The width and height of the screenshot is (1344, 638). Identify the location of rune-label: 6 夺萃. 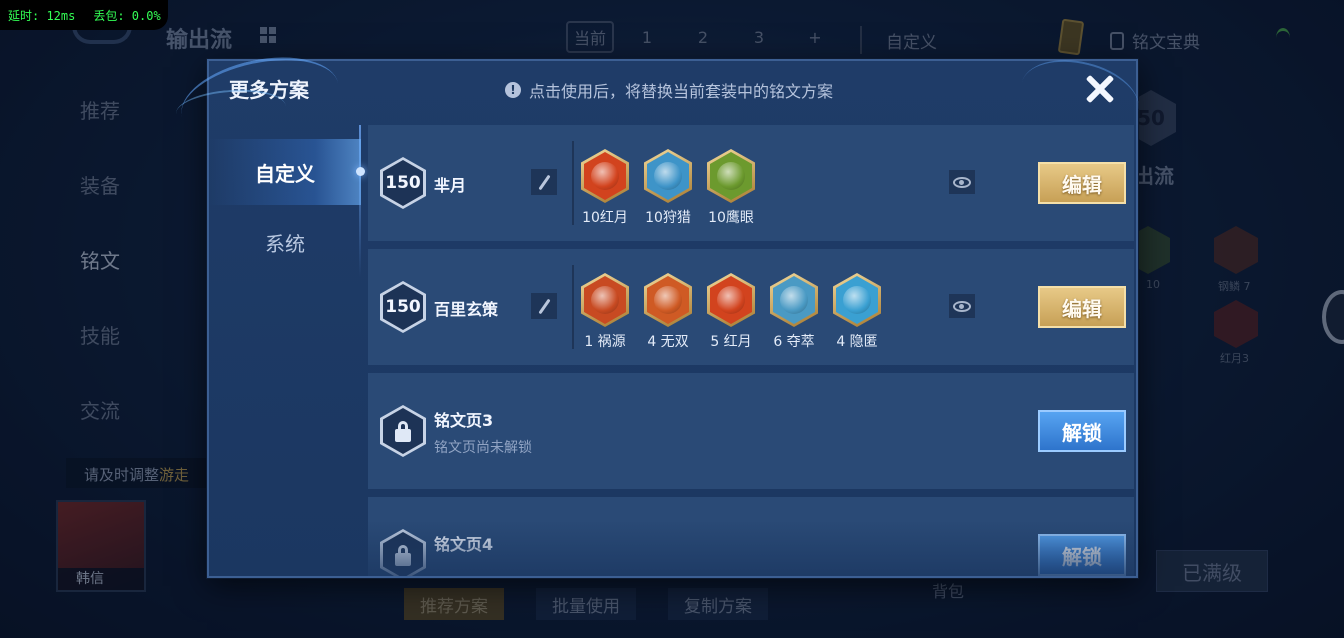
(794, 342).